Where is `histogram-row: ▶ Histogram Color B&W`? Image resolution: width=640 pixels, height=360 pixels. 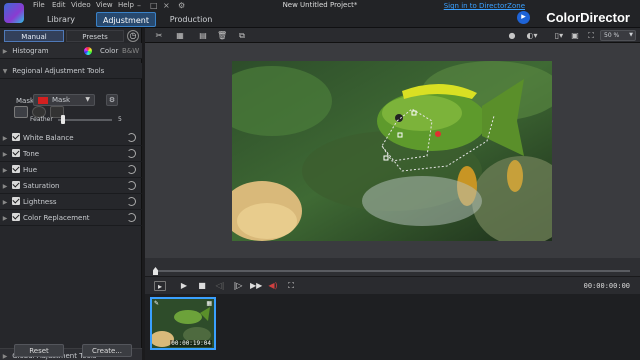
histogram-row: ▶ Histogram Color B&W is located at coordinates (71, 51).